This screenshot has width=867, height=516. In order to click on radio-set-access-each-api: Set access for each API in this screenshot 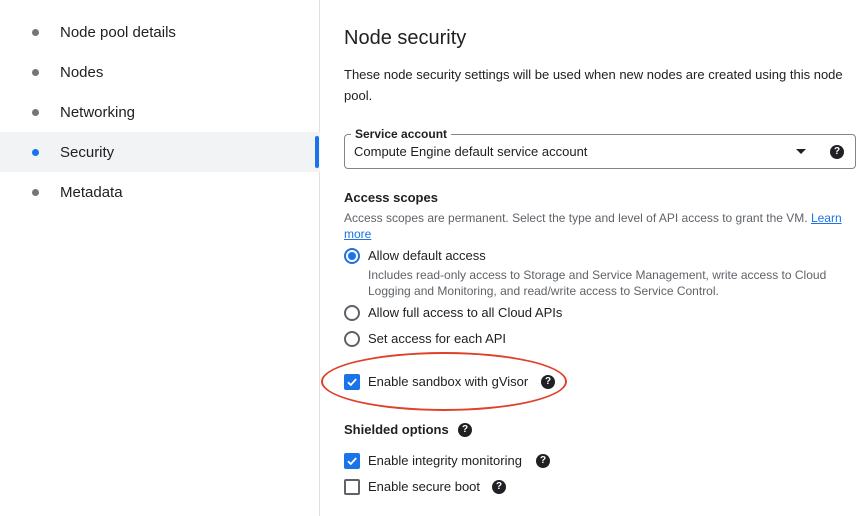, I will do `click(494, 340)`.